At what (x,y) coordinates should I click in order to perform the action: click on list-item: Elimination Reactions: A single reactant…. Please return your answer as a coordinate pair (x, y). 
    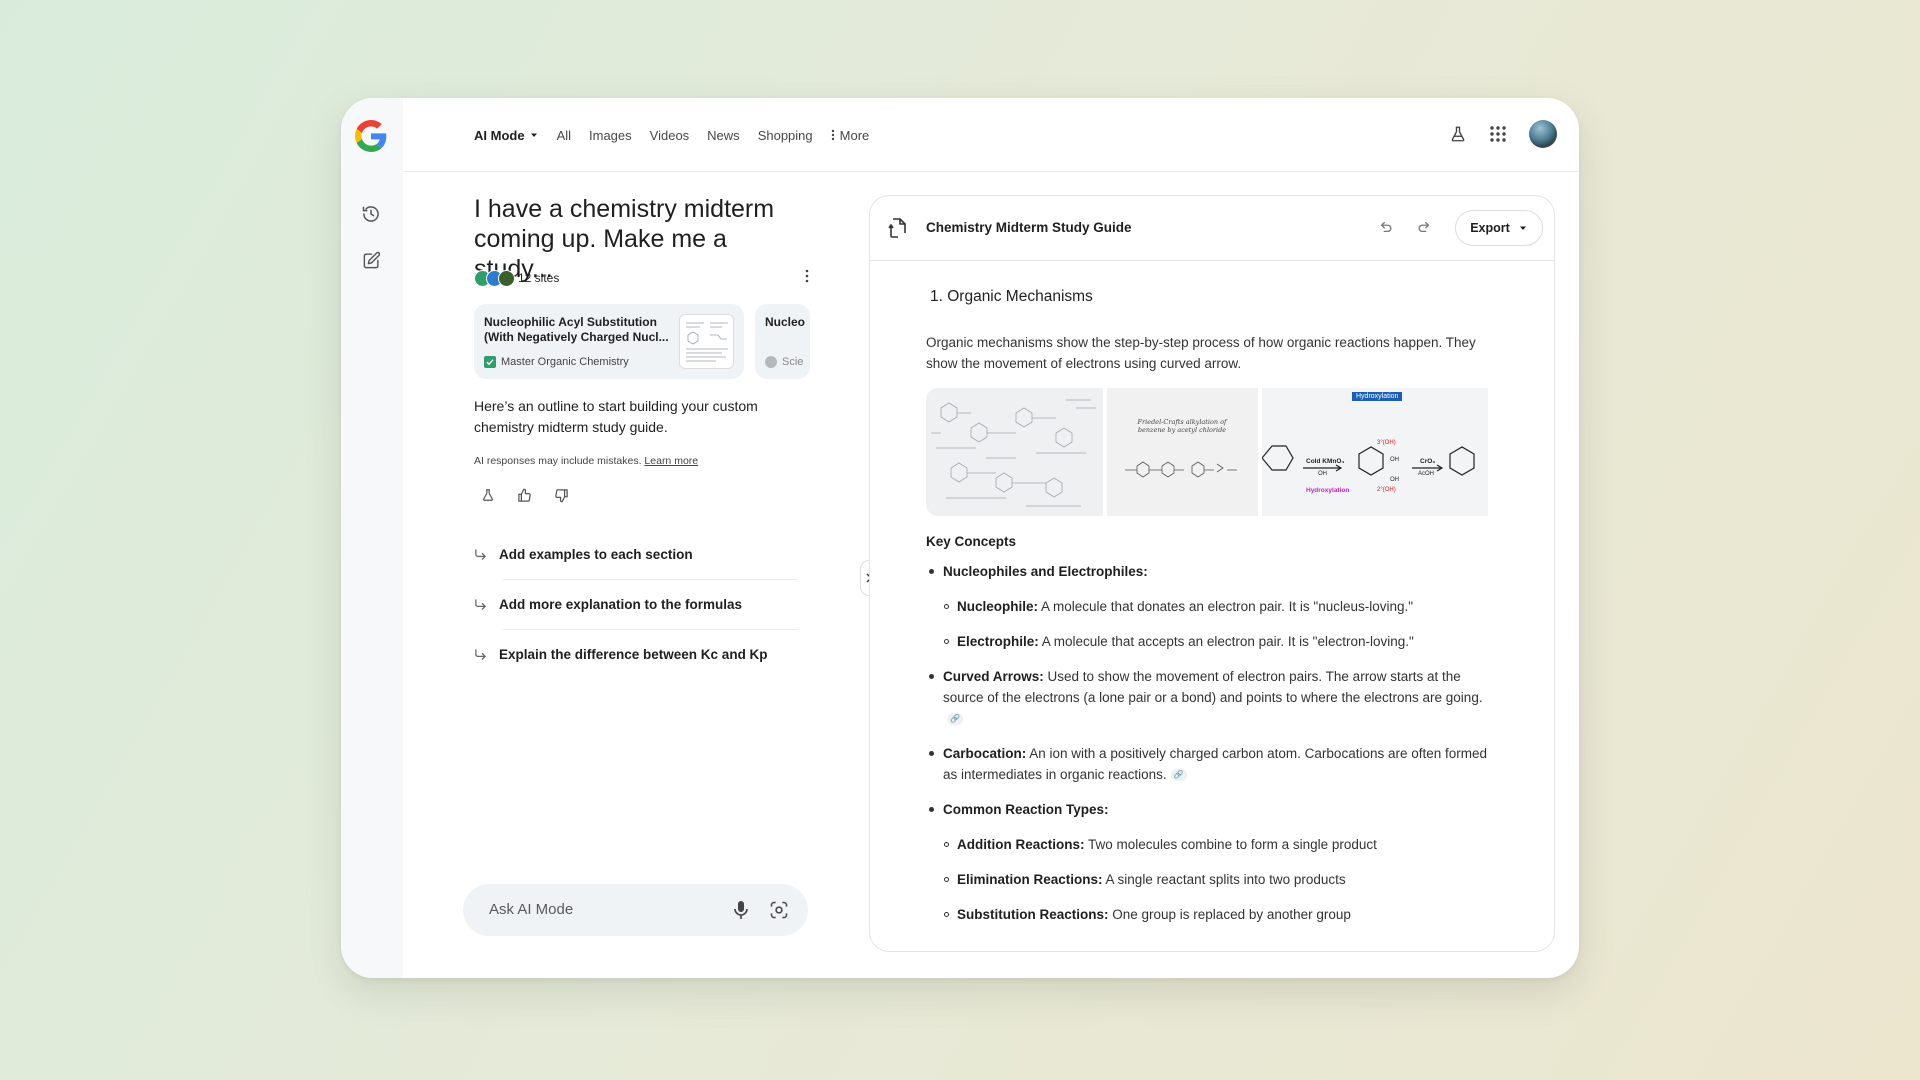
    Looking at the image, I should click on (1219, 879).